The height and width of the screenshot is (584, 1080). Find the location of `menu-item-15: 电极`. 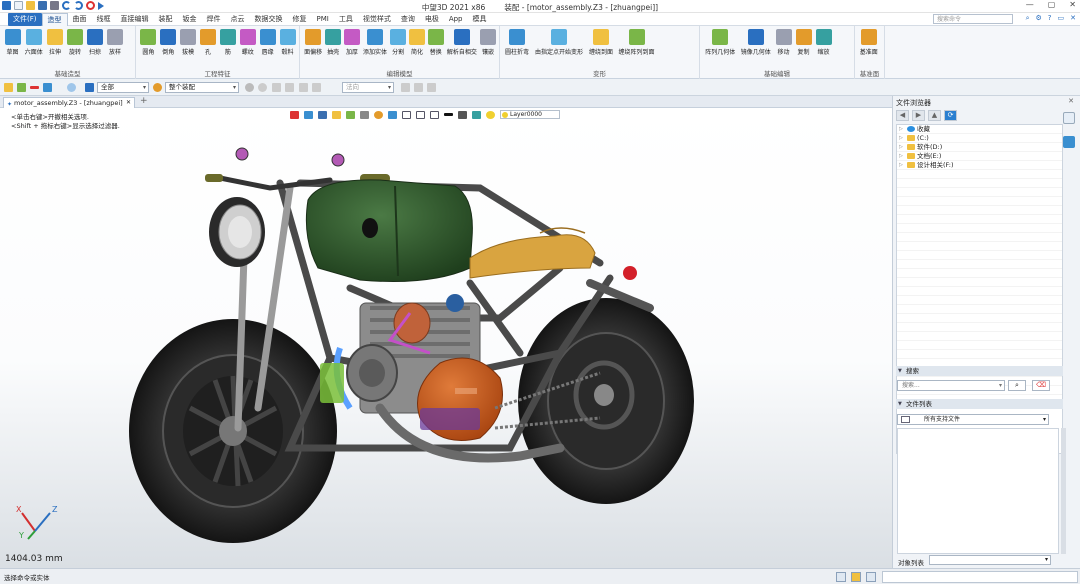

menu-item-15: 电极 is located at coordinates (432, 19).